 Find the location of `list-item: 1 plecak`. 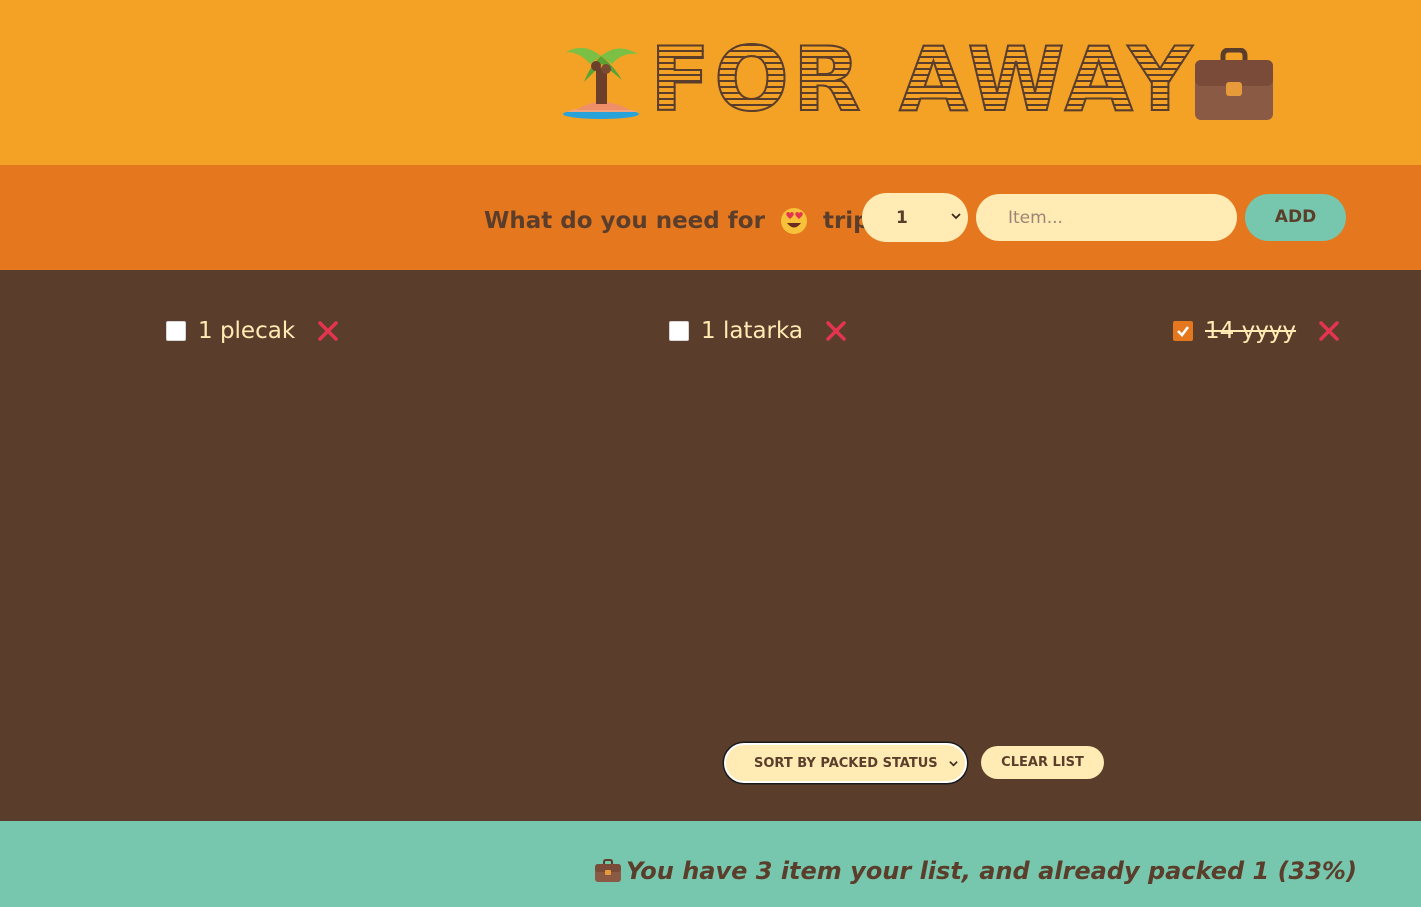

list-item: 1 plecak is located at coordinates (252, 331).